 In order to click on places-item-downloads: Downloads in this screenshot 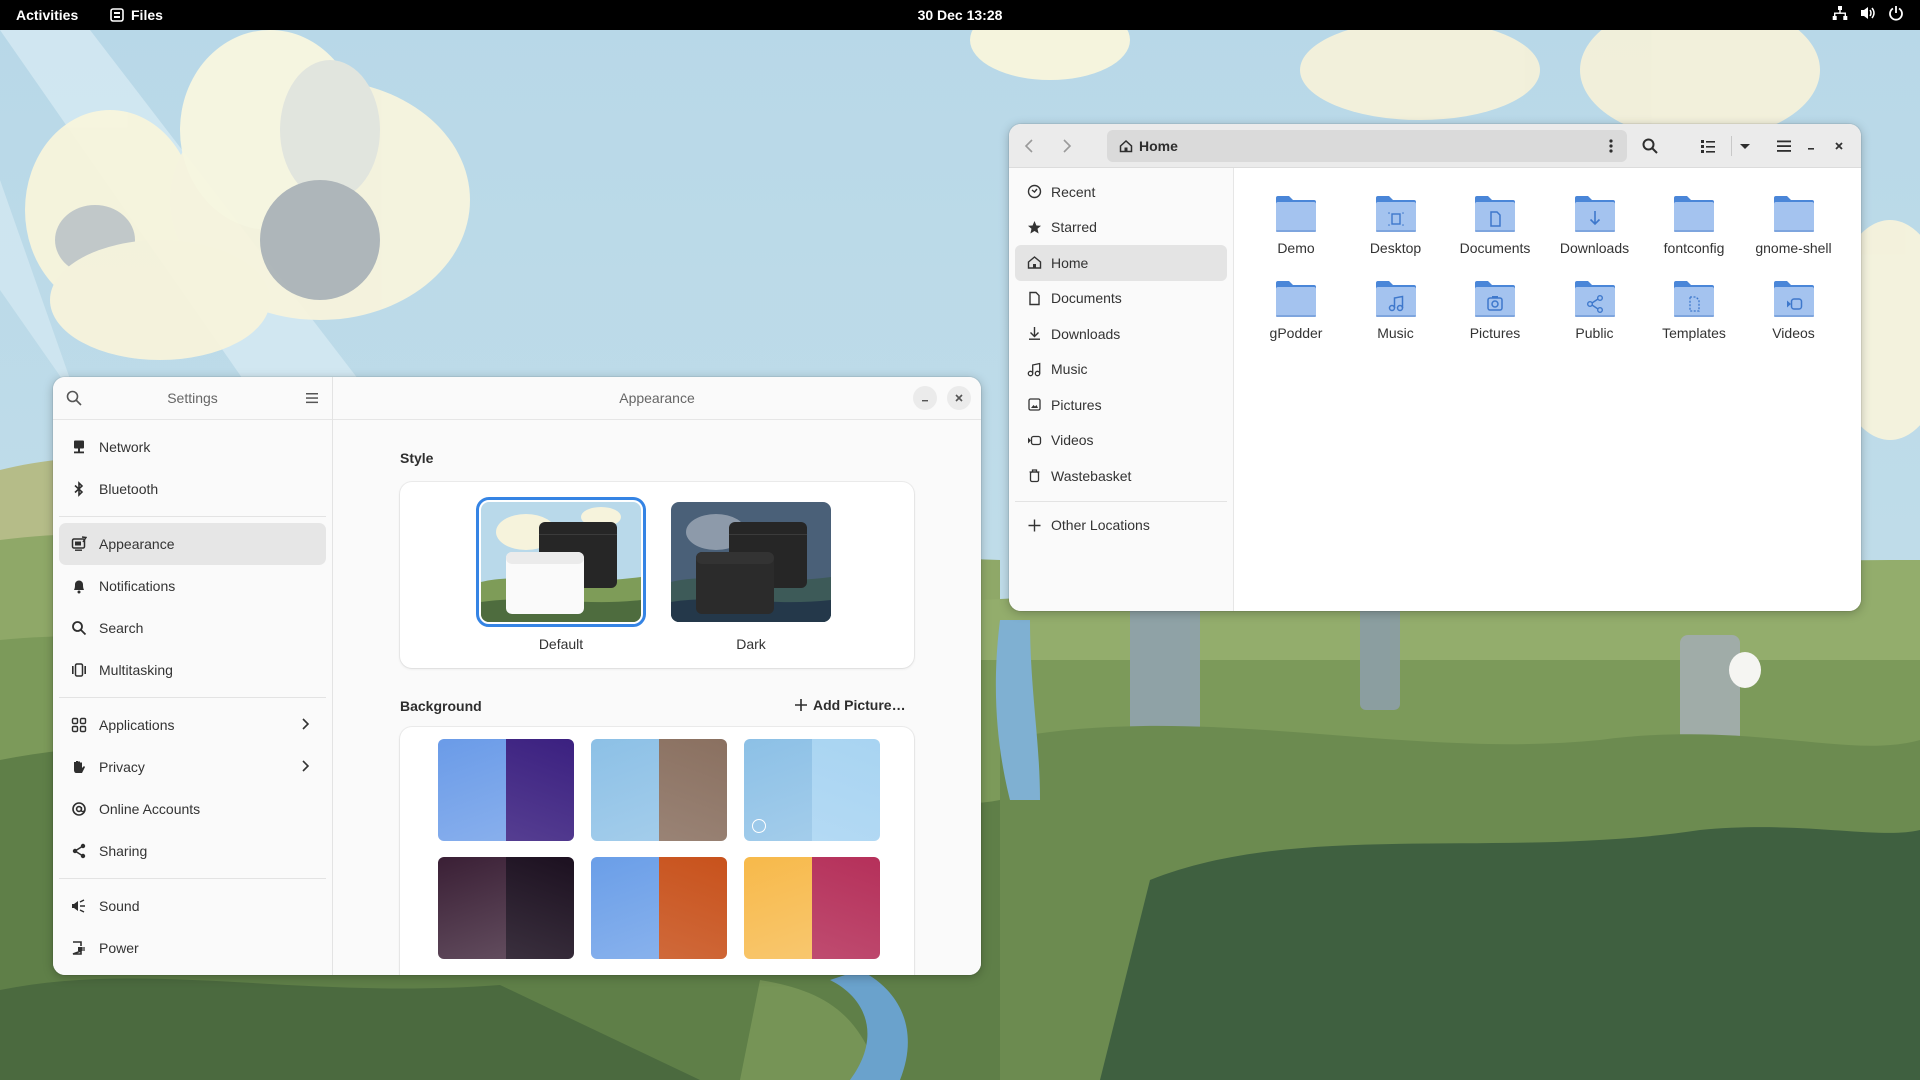, I will do `click(1121, 334)`.